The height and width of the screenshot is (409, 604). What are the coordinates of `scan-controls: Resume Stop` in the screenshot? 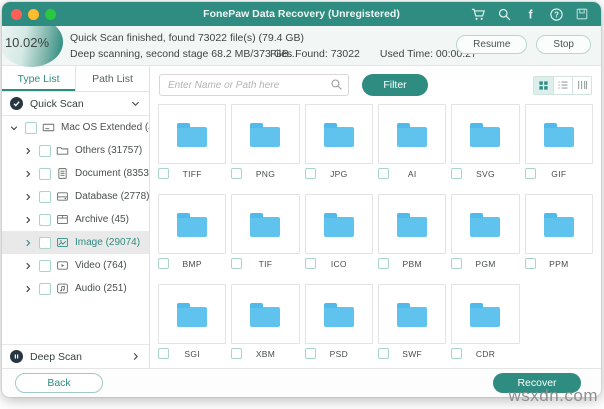 It's located at (523, 44).